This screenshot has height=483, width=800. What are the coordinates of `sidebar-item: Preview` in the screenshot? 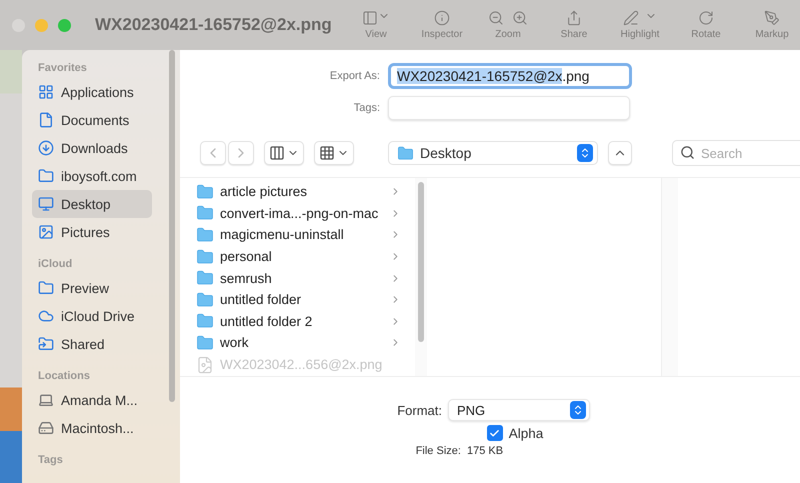 It's located at (92, 288).